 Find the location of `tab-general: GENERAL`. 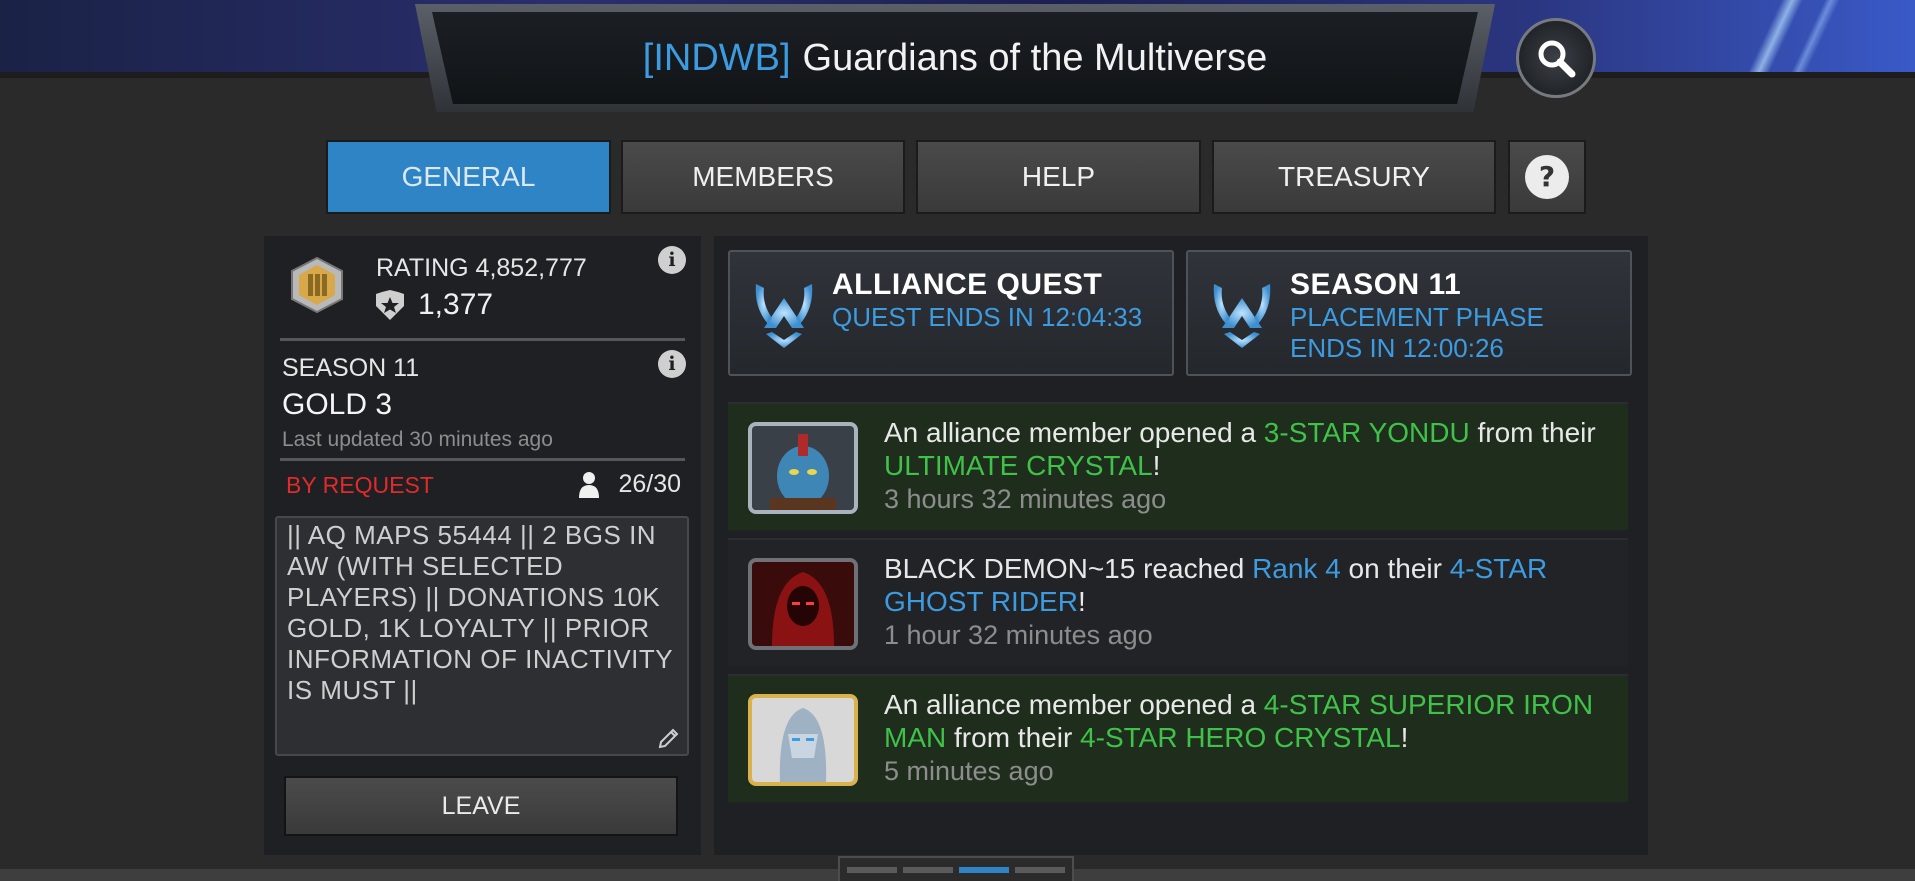

tab-general: GENERAL is located at coordinates (468, 177).